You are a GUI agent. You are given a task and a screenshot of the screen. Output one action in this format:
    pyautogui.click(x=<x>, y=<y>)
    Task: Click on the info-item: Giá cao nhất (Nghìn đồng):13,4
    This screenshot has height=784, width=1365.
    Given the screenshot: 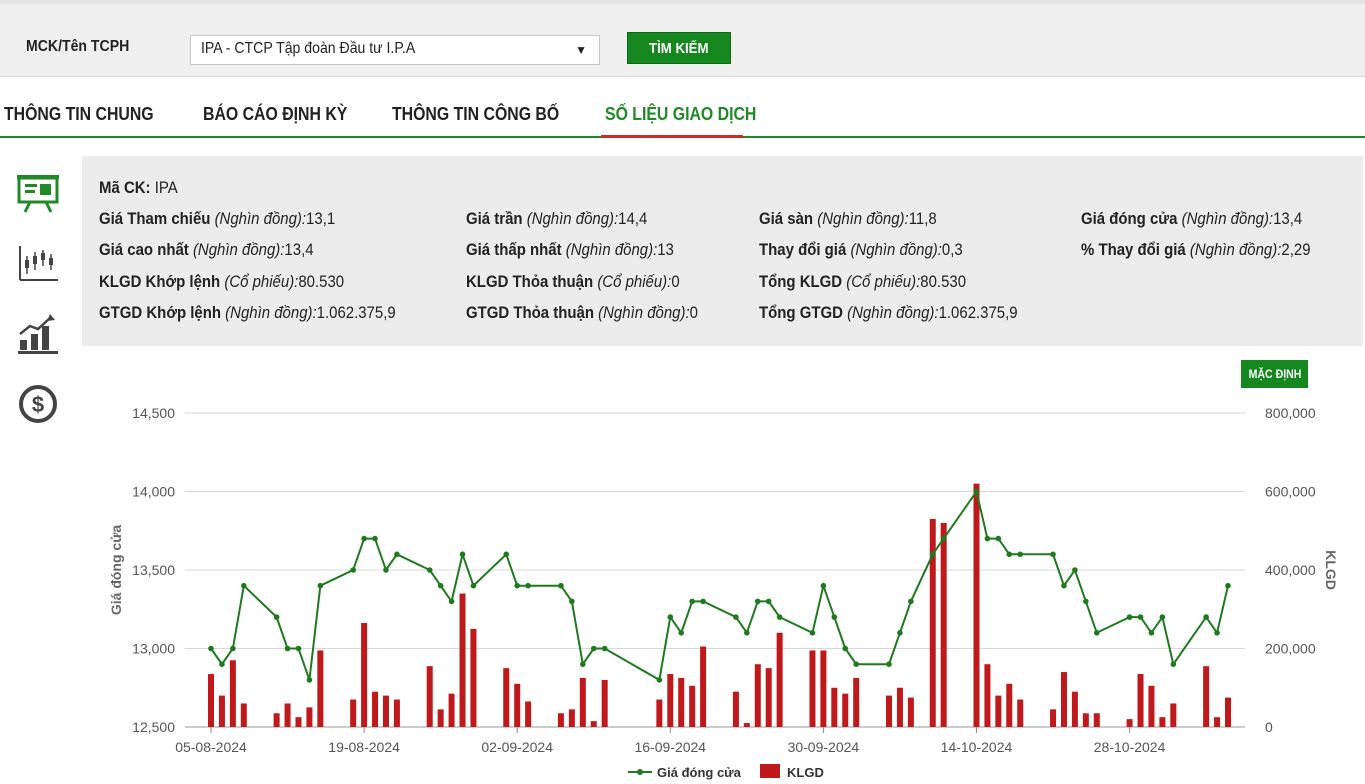 What is the action you would take?
    pyautogui.click(x=206, y=249)
    